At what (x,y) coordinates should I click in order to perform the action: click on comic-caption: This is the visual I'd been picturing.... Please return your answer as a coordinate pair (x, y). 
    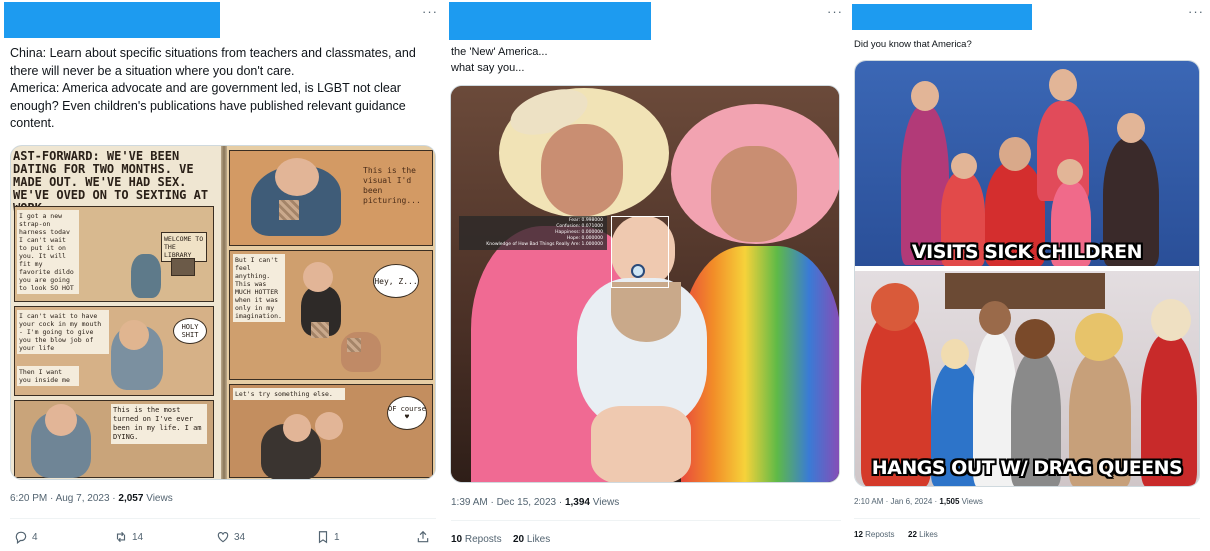
    Looking at the image, I should click on (392, 185).